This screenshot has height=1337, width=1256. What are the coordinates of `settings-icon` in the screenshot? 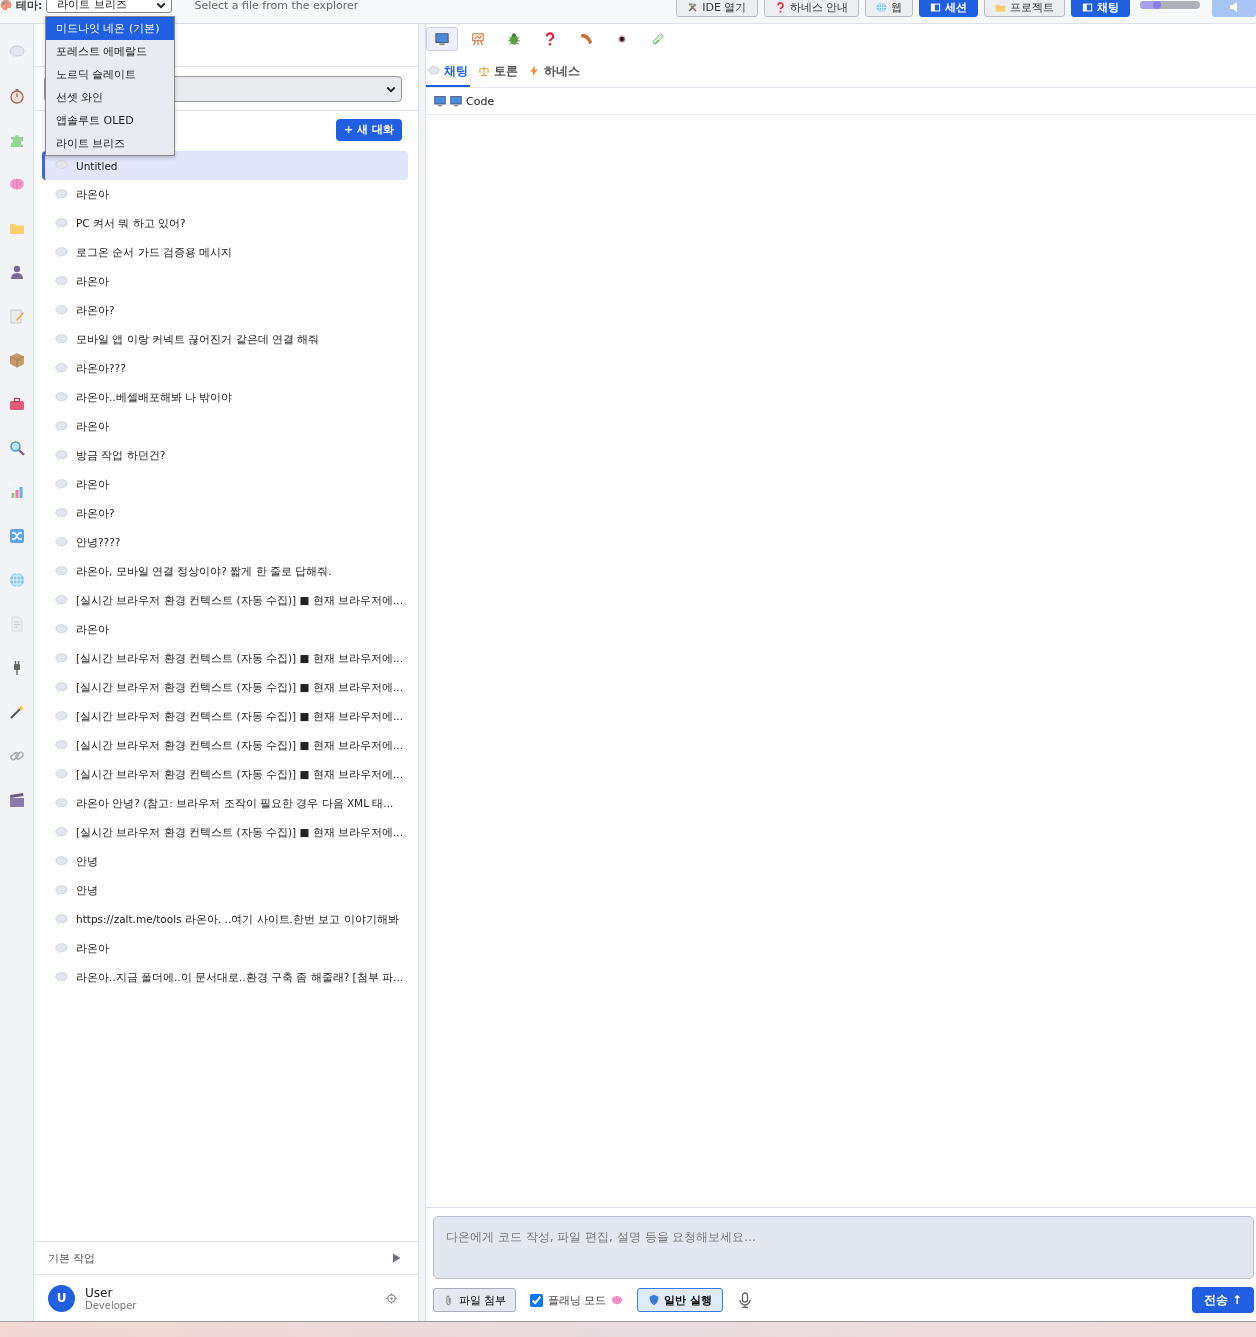 It's located at (391, 1298).